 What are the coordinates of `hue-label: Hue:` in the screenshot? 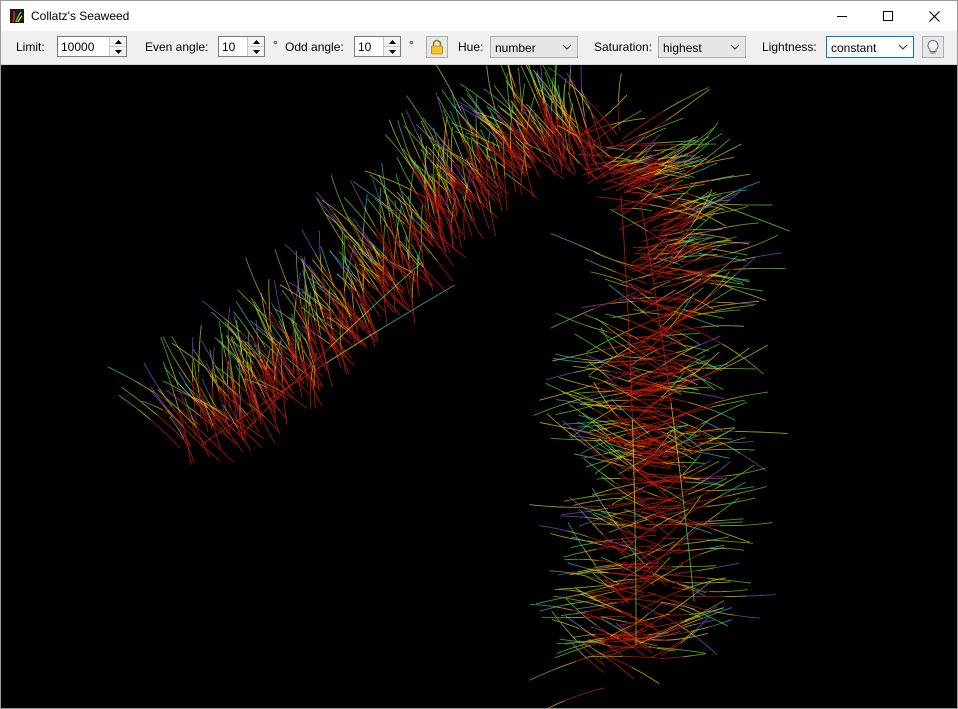 It's located at (471, 47).